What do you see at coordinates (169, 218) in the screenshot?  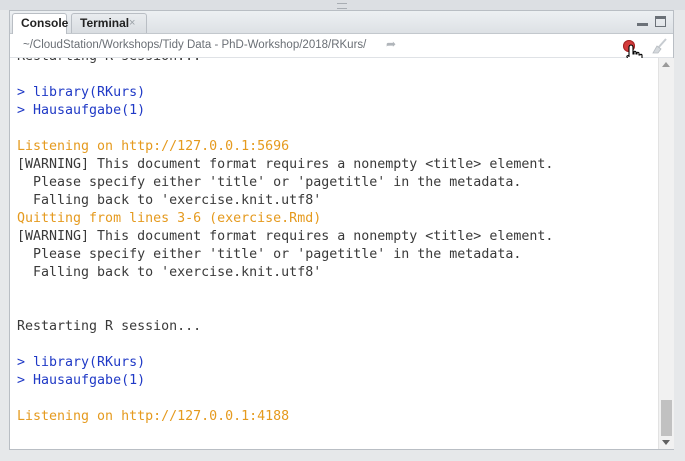 I see `console-line: Quitting from lines 3-6 (exercise.Rmd)` at bounding box center [169, 218].